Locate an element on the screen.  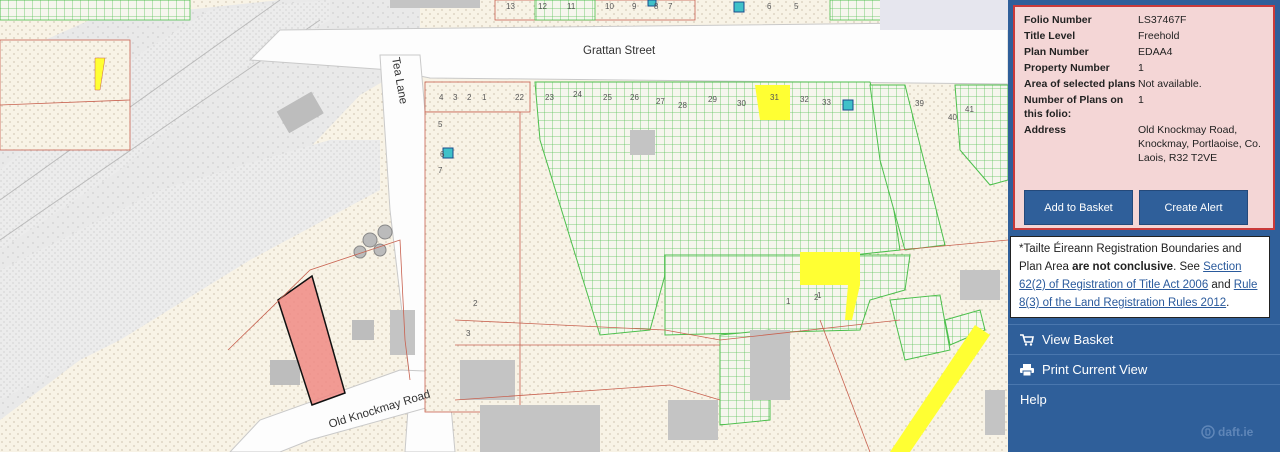
folio-value: EDAA4 is located at coordinates (1155, 52).